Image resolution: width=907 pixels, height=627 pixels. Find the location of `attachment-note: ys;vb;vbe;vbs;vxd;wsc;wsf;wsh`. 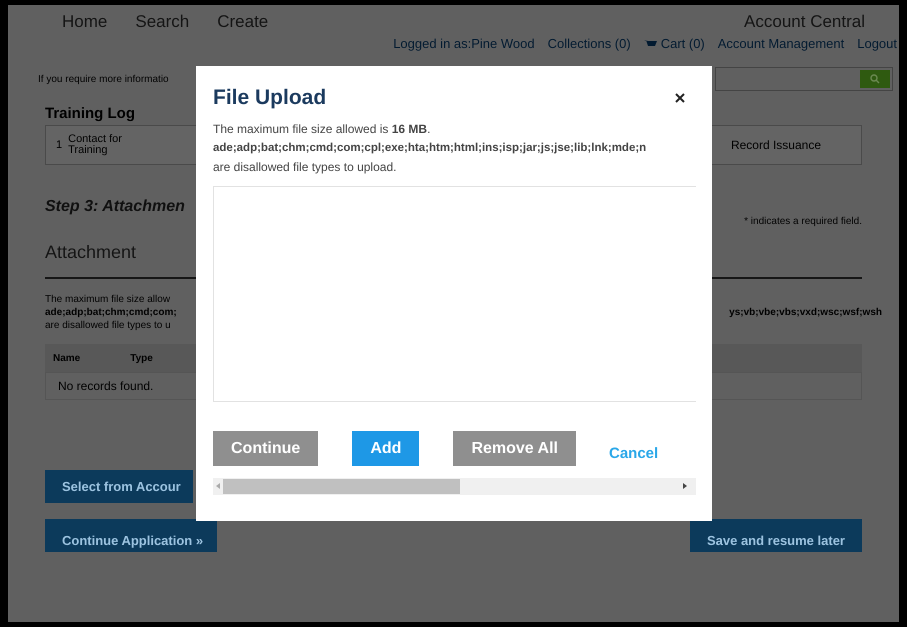

attachment-note: ys;vb;vbe;vbs;vxd;wsc;wsf;wsh is located at coordinates (805, 312).